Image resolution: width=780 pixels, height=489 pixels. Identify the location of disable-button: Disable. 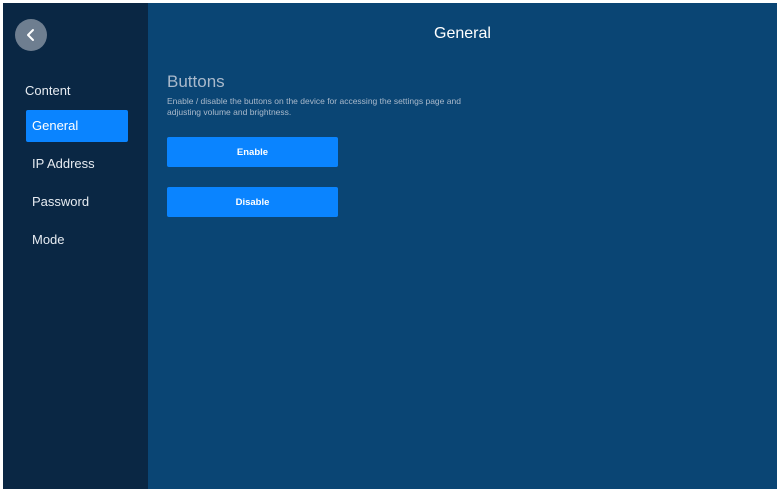
(252, 202).